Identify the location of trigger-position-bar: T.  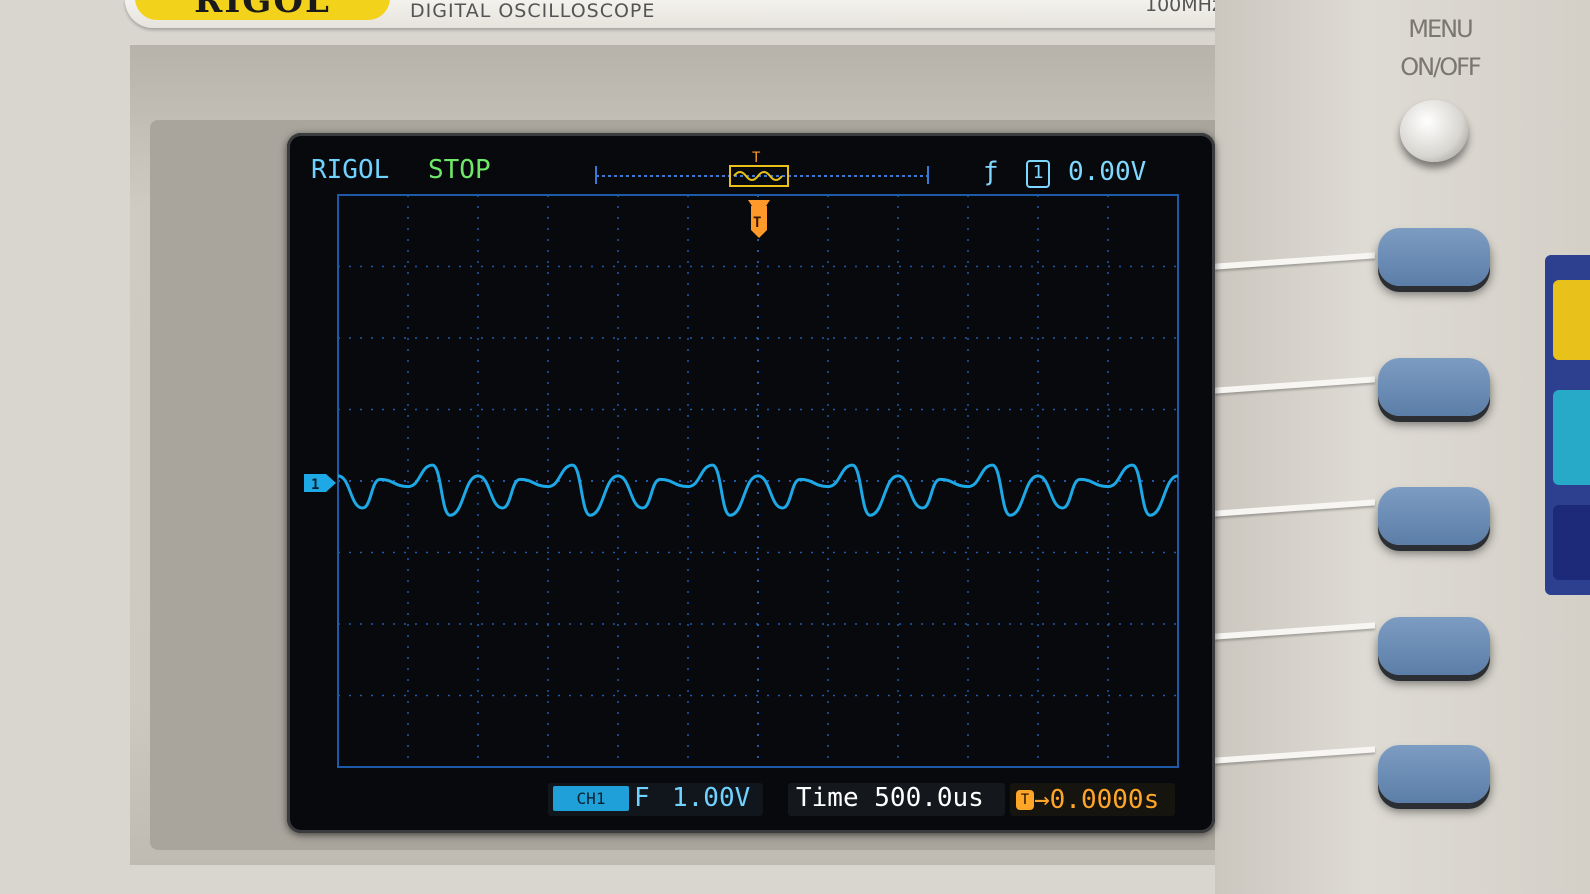
(762, 168).